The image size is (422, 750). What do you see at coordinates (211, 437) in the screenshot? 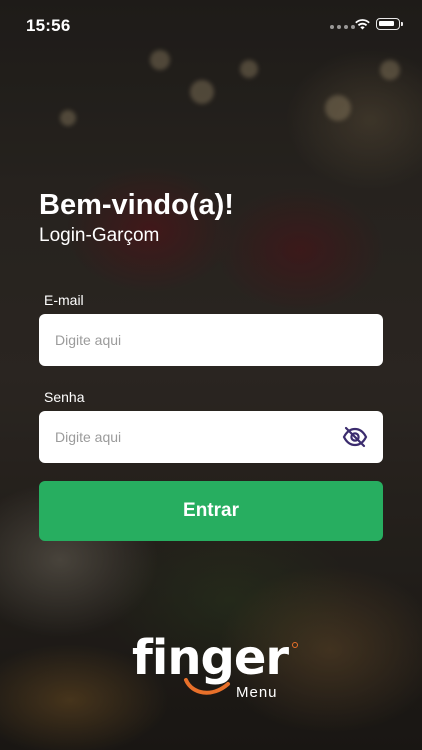
I see `password-field` at bounding box center [211, 437].